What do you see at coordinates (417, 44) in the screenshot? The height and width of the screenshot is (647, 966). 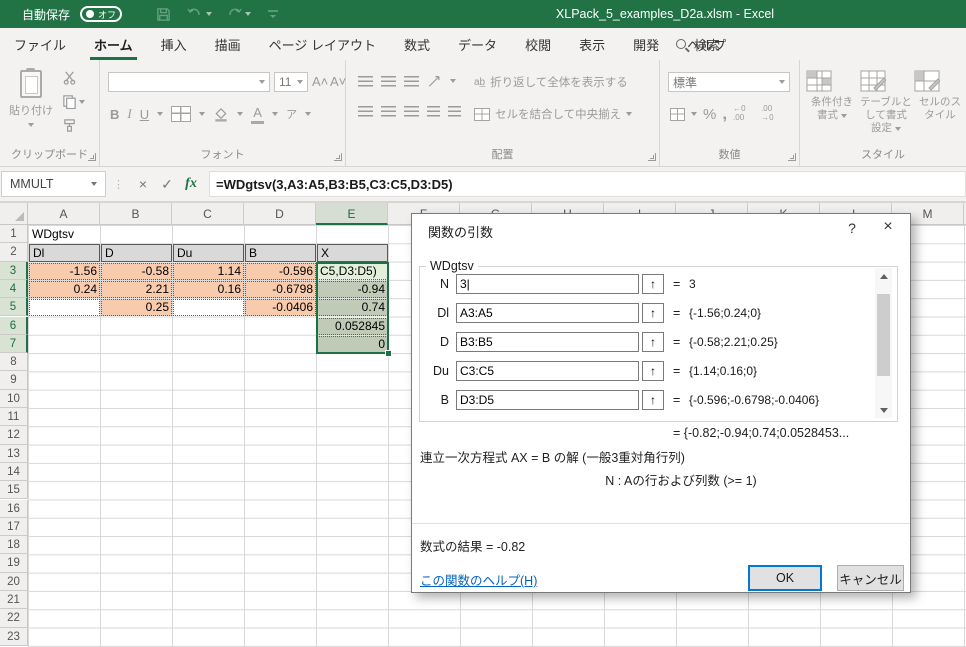 I see `tab-数式: 数式` at bounding box center [417, 44].